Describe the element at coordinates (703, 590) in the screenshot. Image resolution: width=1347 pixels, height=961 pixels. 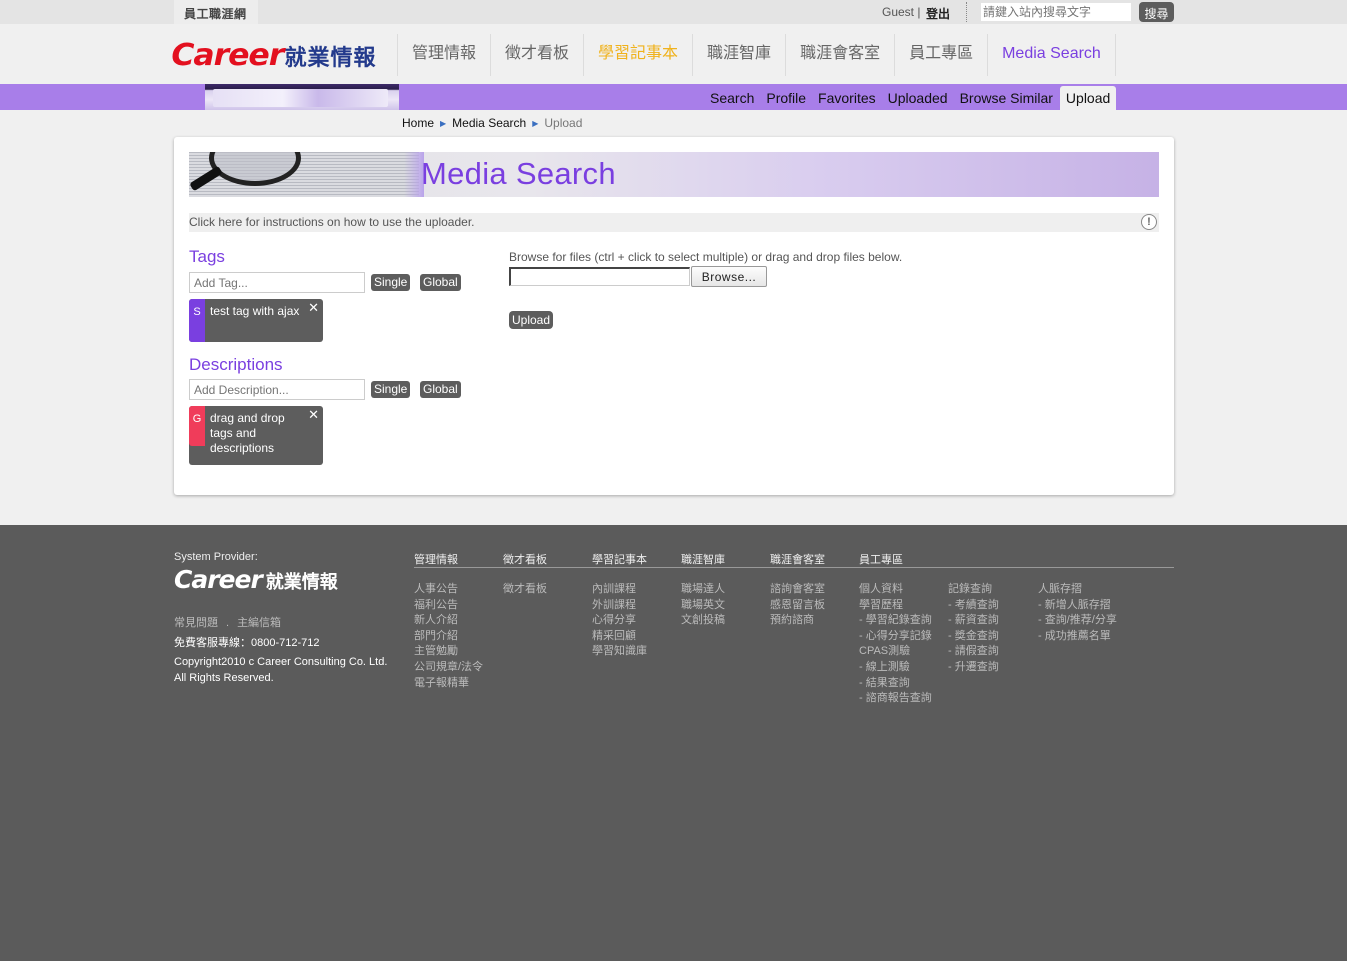
I see `footer-link: 職場達人` at that location.